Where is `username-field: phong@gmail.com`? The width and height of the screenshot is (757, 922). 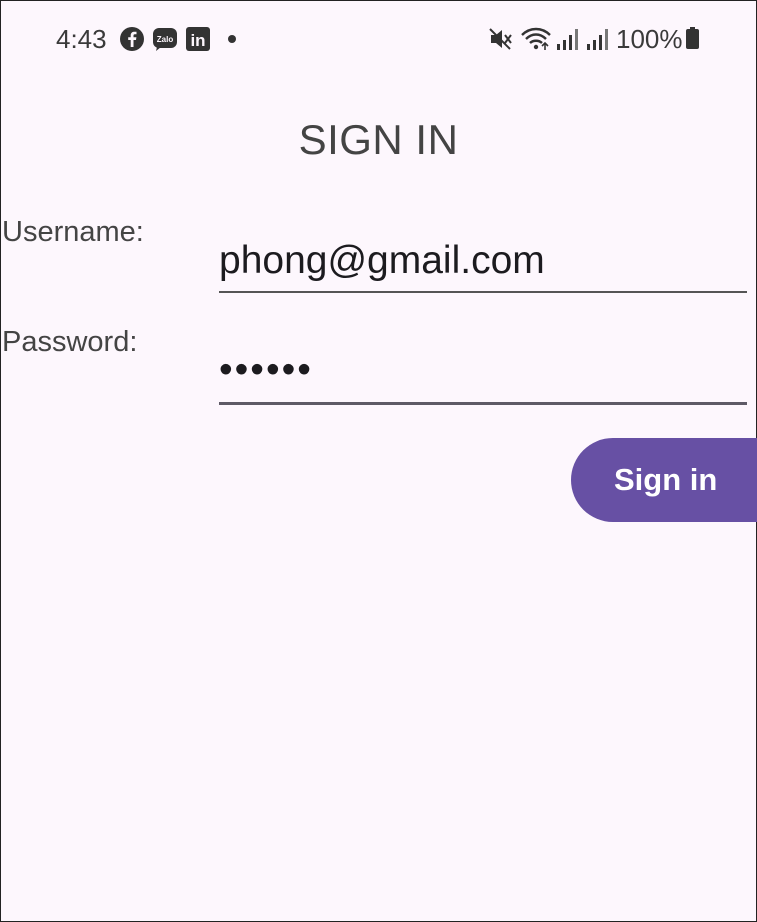
username-field: phong@gmail.com is located at coordinates (483, 264).